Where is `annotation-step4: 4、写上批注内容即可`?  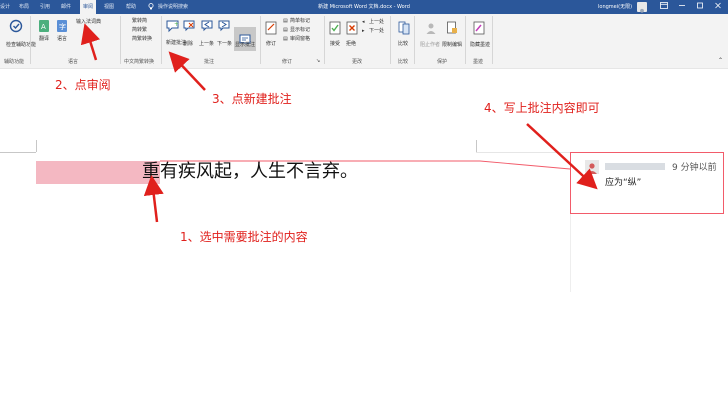 annotation-step4: 4、写上批注内容即可 is located at coordinates (542, 108).